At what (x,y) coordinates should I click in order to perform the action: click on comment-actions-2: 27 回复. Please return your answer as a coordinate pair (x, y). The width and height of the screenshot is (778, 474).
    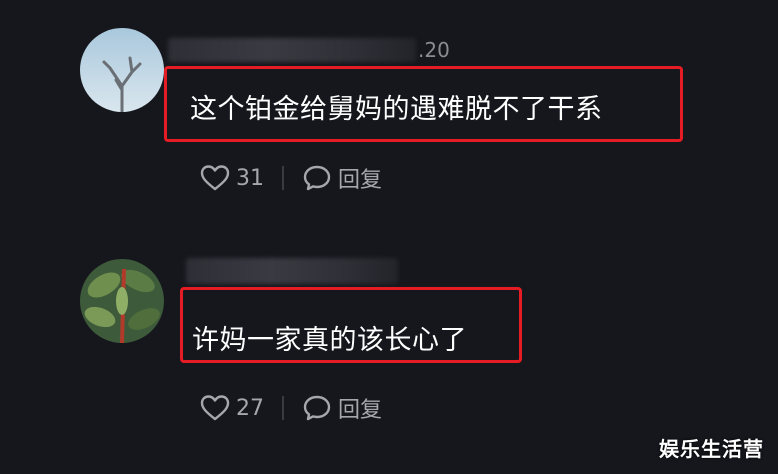
    Looking at the image, I should click on (291, 408).